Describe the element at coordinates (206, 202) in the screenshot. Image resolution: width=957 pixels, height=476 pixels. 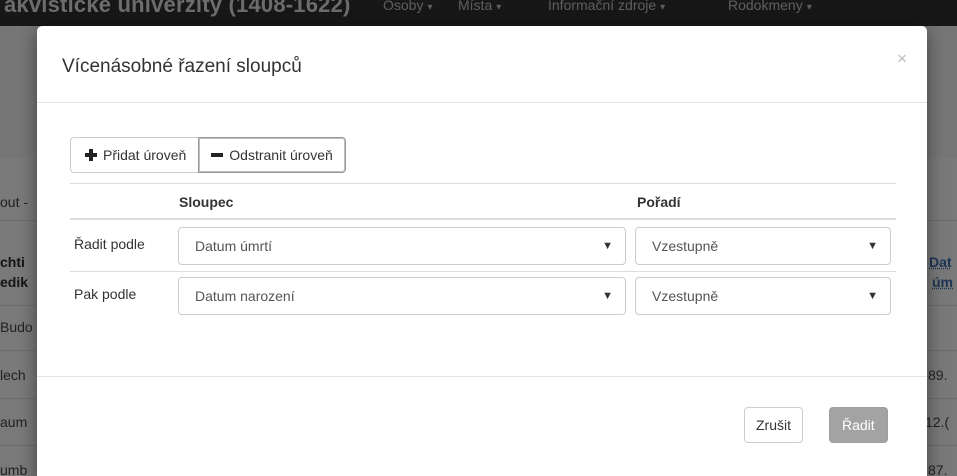
I see `column-header-sloupec: Sloupec` at that location.